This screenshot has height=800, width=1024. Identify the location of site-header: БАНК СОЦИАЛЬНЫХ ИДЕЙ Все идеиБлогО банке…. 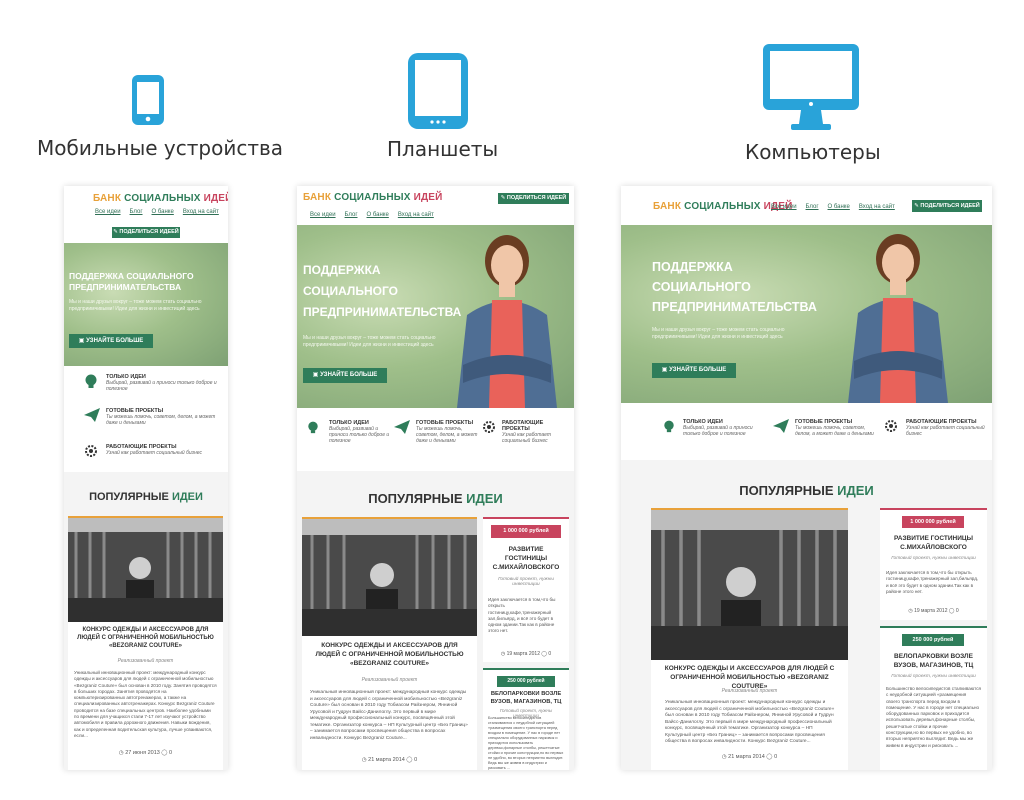
(806, 205).